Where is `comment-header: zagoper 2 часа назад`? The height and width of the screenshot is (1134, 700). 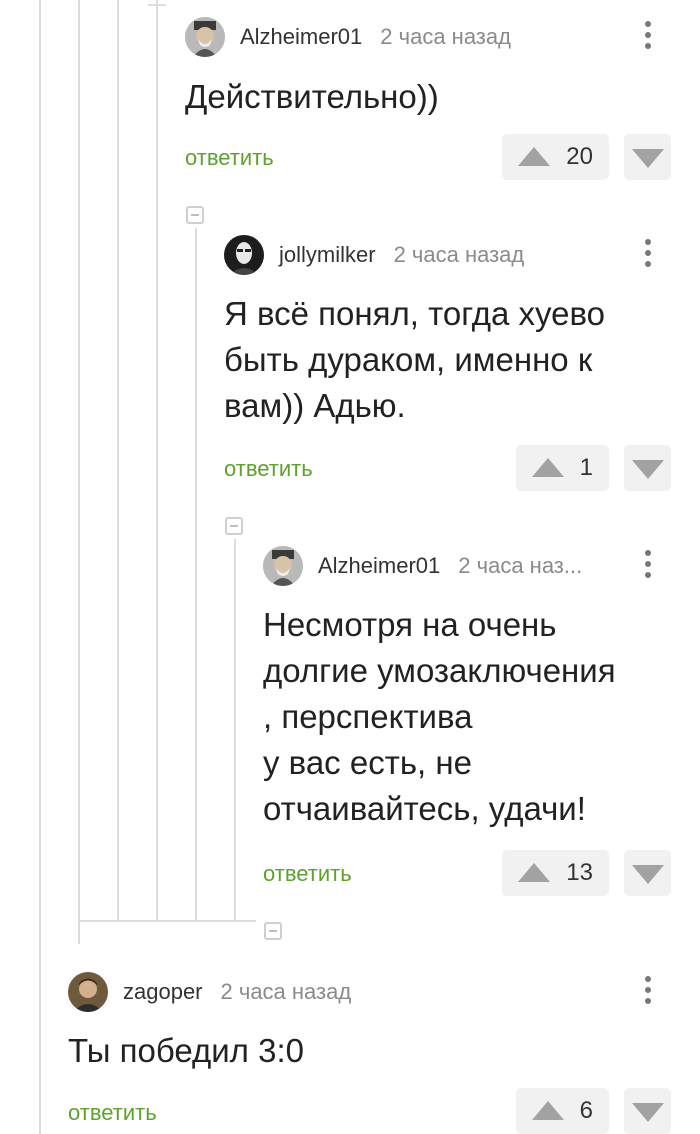 comment-header: zagoper 2 часа назад is located at coordinates (209, 992).